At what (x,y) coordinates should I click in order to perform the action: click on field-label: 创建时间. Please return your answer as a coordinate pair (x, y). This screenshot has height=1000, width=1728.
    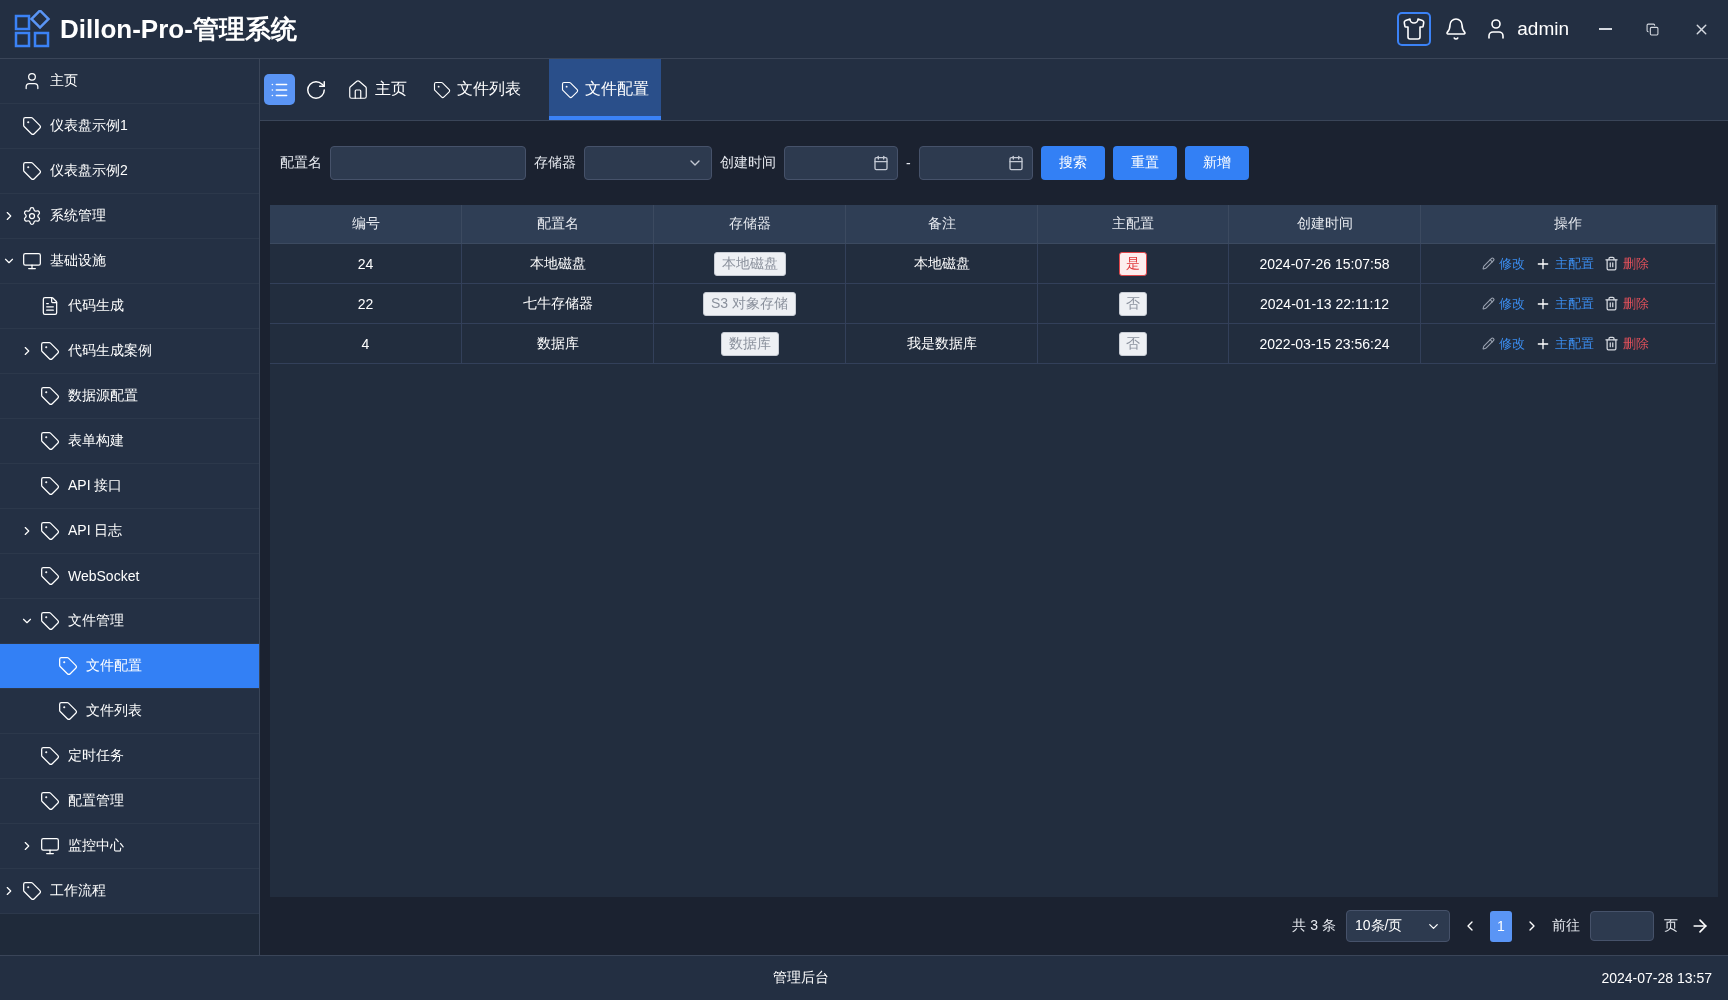
    Looking at the image, I should click on (748, 163).